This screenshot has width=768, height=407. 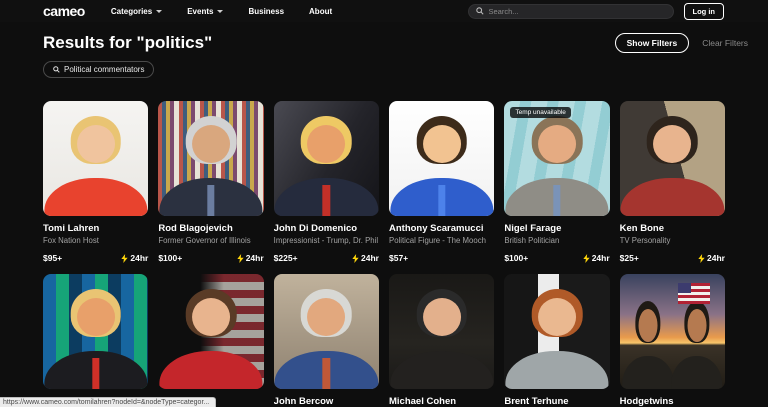 I want to click on nav-item-business: Business, so click(x=266, y=11).